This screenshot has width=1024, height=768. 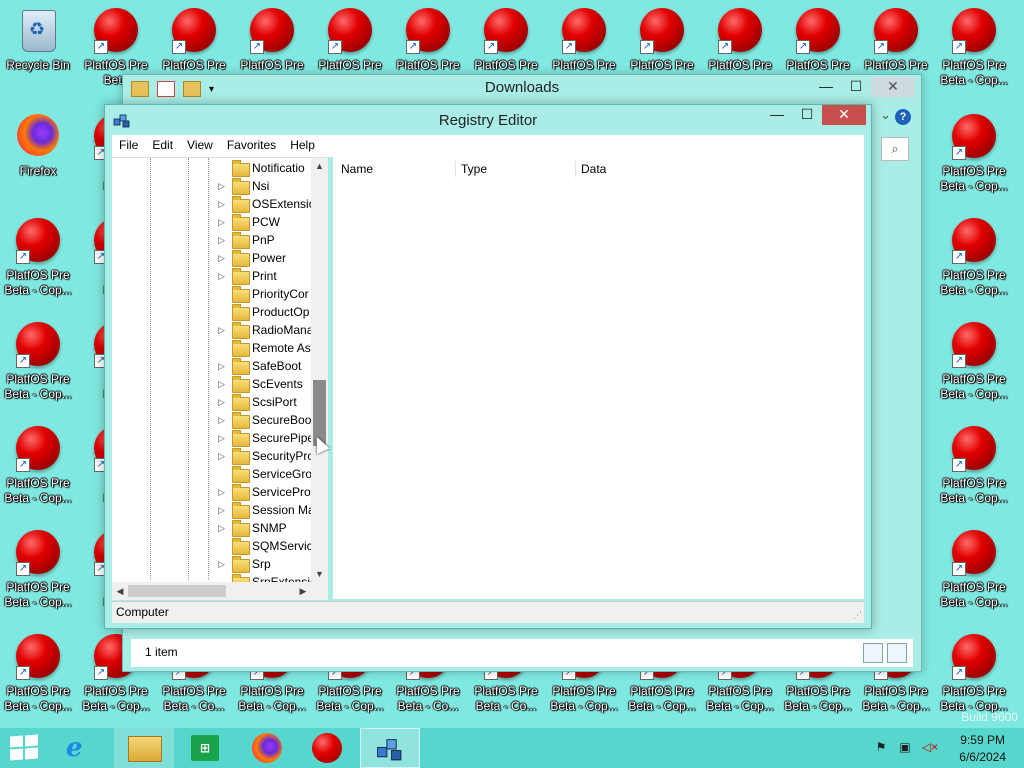 I want to click on recycle-bin-desktop-icon: Recycle Bin, so click(x=38, y=52).